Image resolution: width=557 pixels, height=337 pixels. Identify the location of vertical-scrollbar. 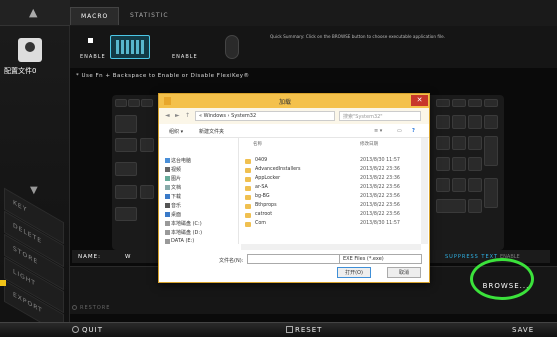
(424, 191).